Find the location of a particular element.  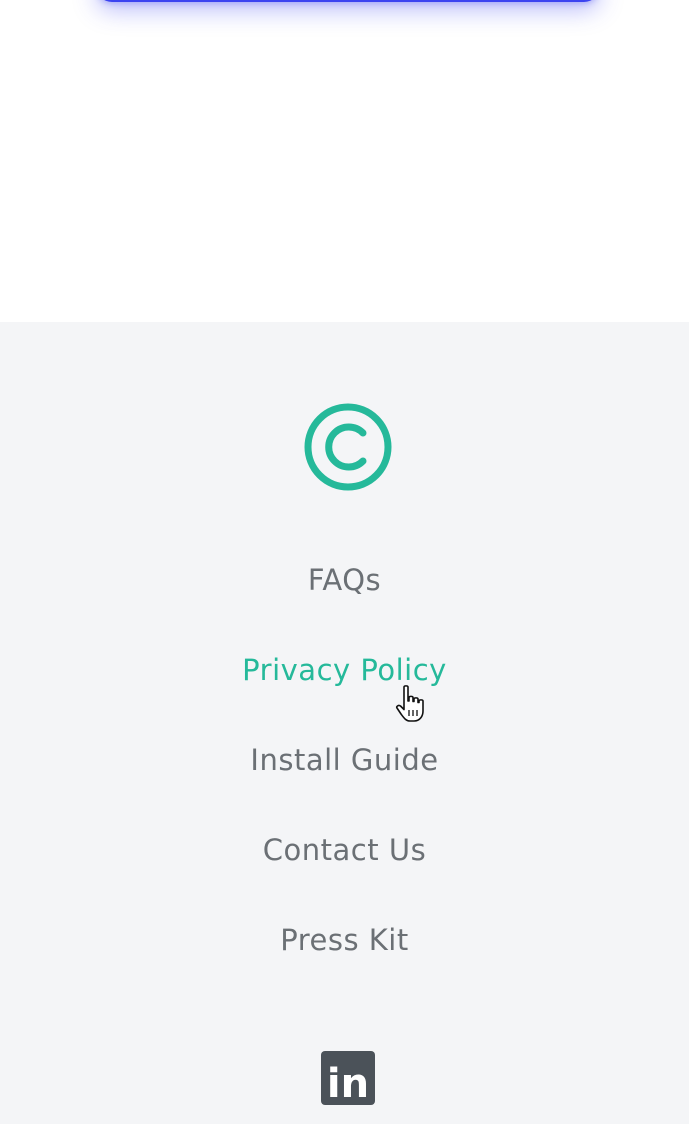

linkedin-icon: in is located at coordinates (348, 1078).